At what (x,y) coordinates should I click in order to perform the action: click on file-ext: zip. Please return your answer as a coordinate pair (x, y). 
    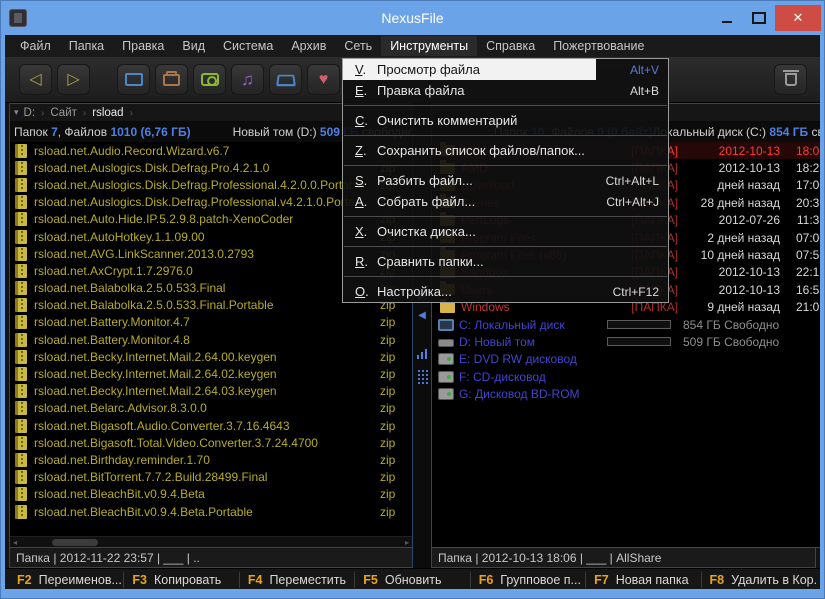
    Looking at the image, I should click on (388, 442).